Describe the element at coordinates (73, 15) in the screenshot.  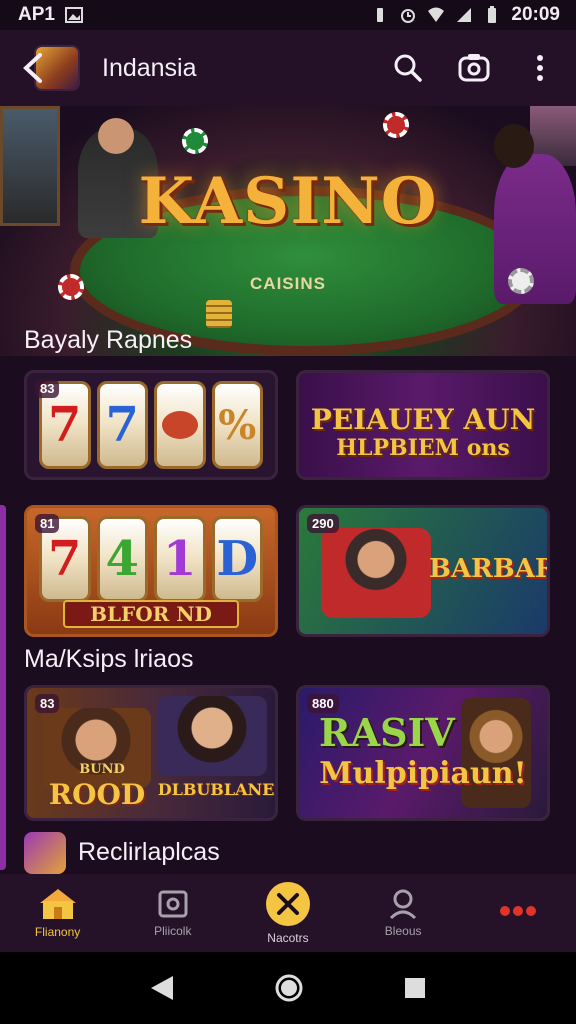
I see `image-notification-icon` at that location.